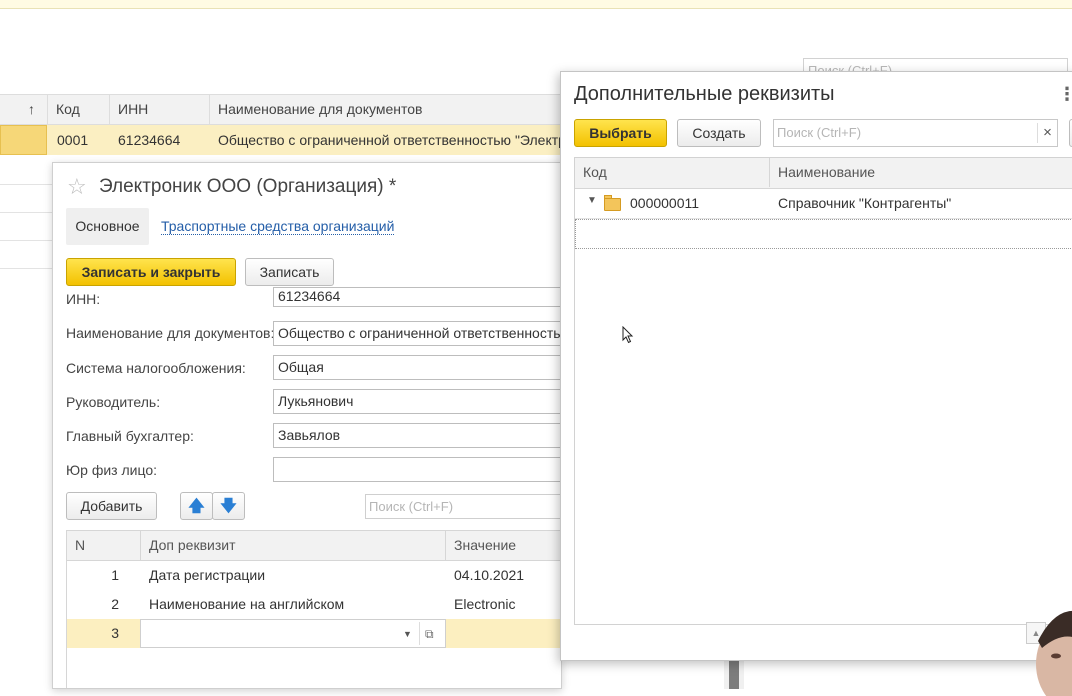 The image size is (1072, 696). What do you see at coordinates (103, 545) in the screenshot?
I see `column-n: N` at bounding box center [103, 545].